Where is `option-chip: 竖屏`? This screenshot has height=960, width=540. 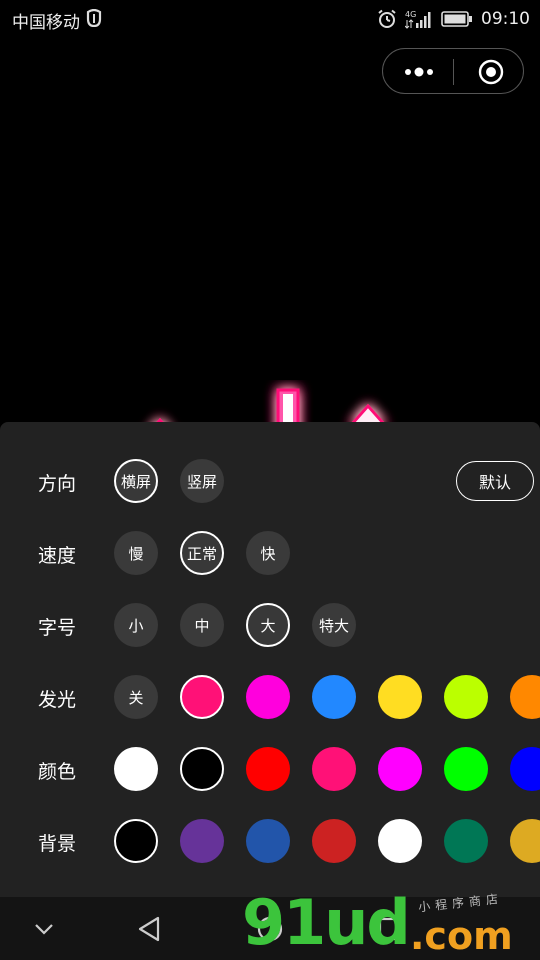 option-chip: 竖屏 is located at coordinates (202, 481).